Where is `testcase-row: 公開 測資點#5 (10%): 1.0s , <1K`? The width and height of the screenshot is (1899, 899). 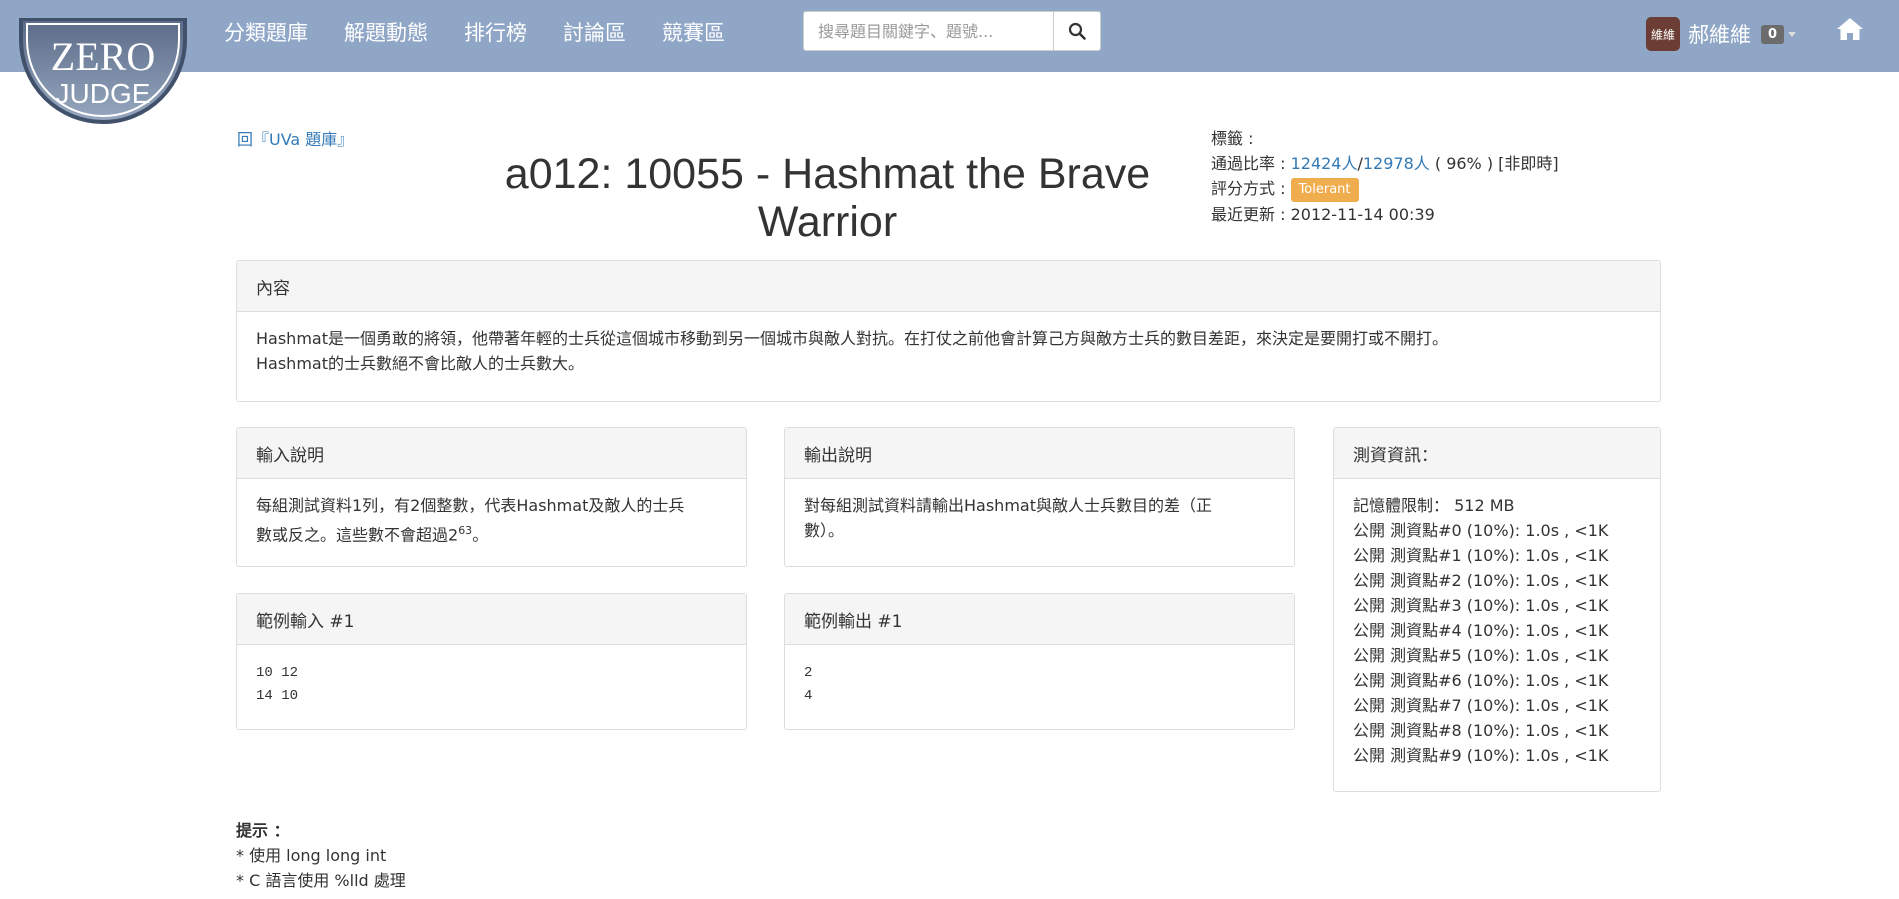
testcase-row: 公開 測資點#5 (10%): 1.0s , <1K is located at coordinates (1481, 655).